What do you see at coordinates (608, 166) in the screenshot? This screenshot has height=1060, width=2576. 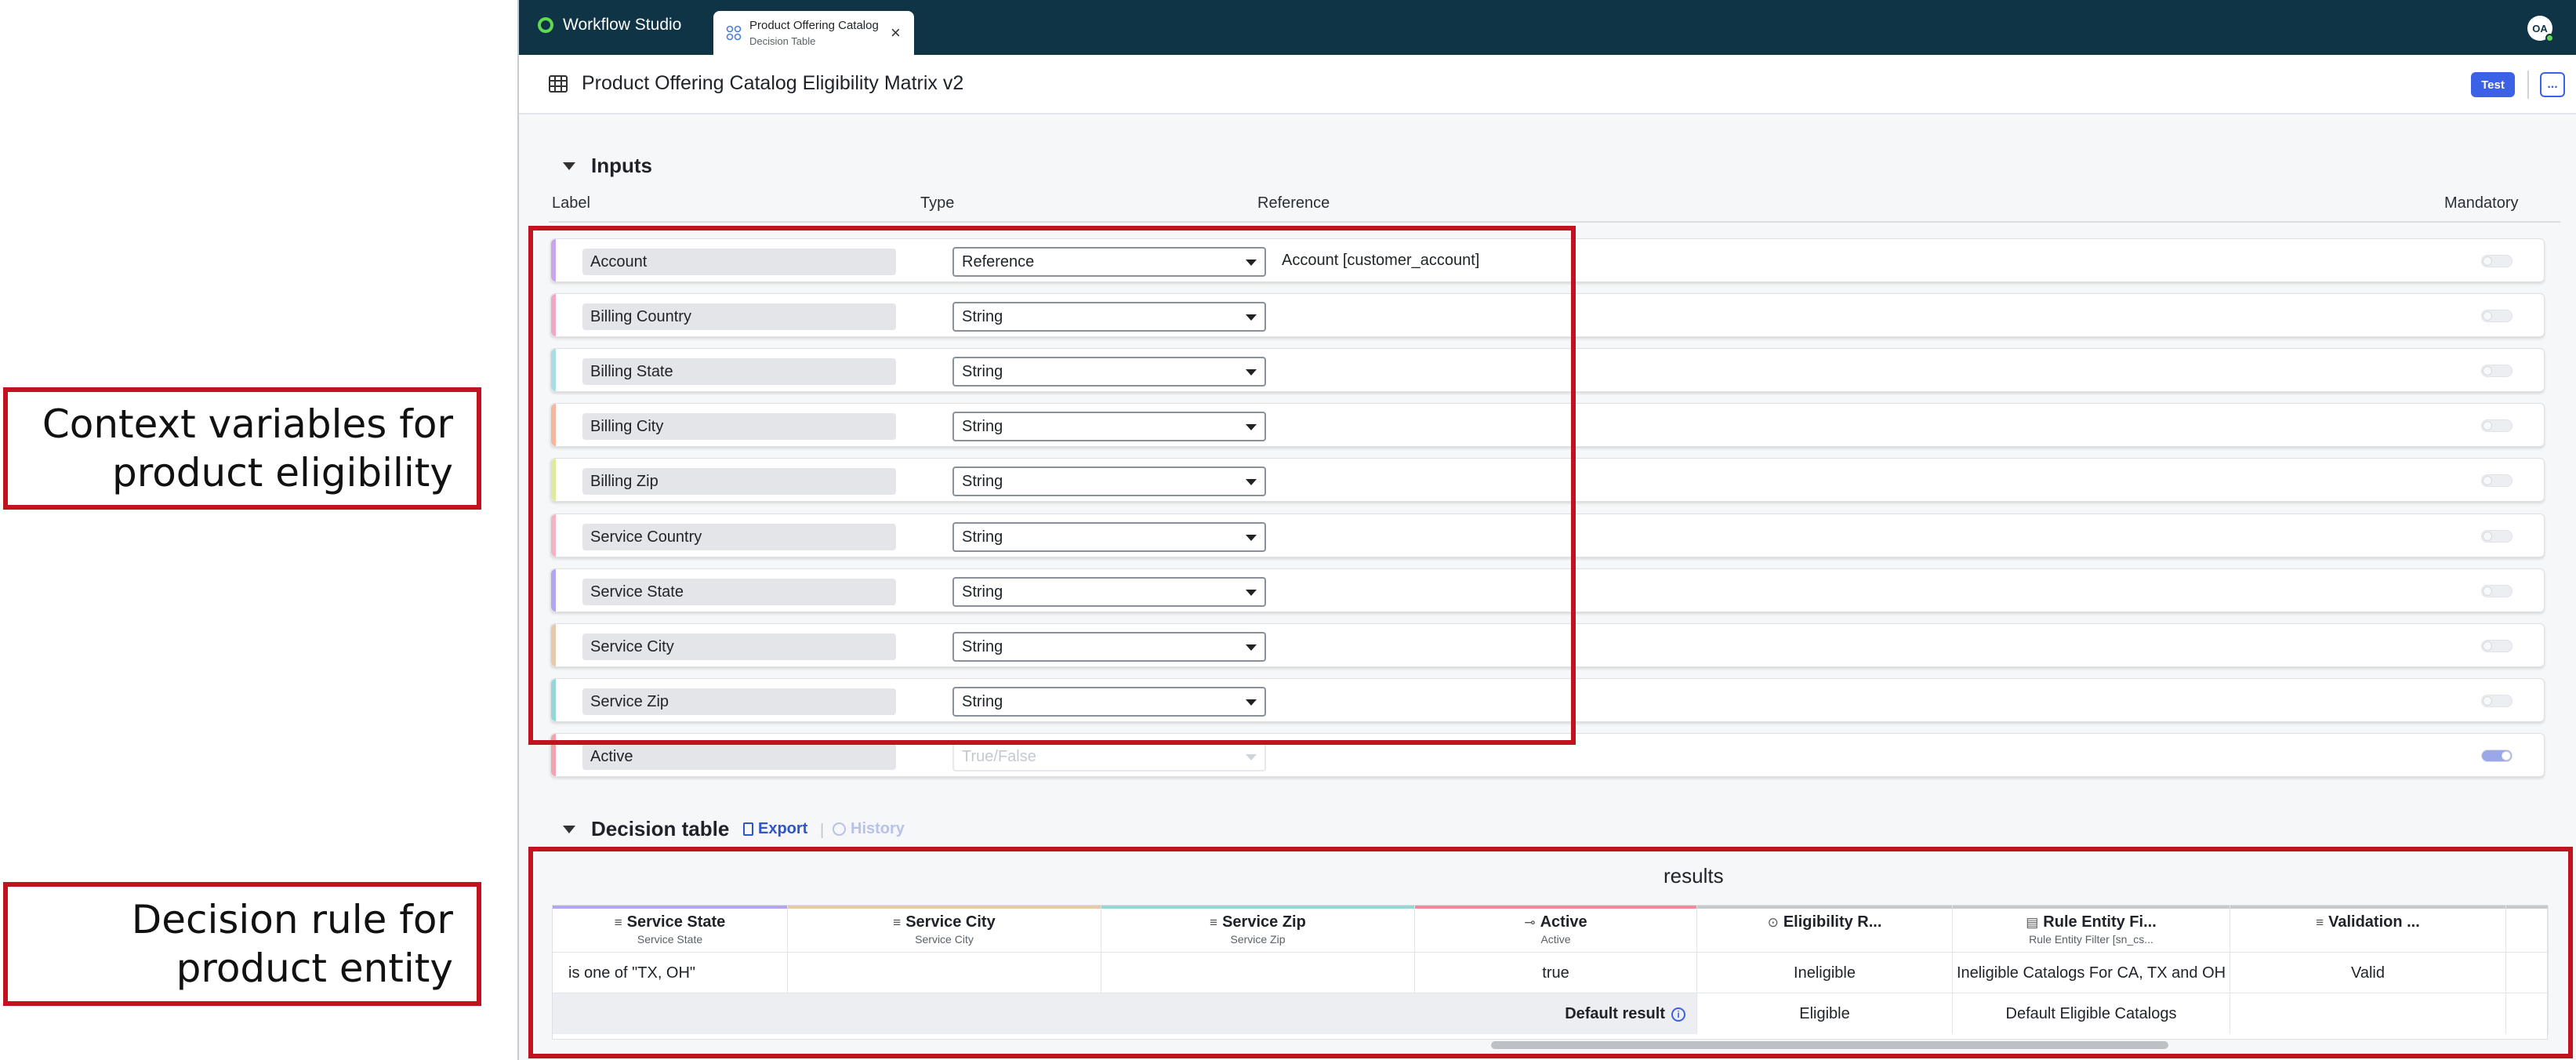 I see `inputs-section-toggle: Inputs` at bounding box center [608, 166].